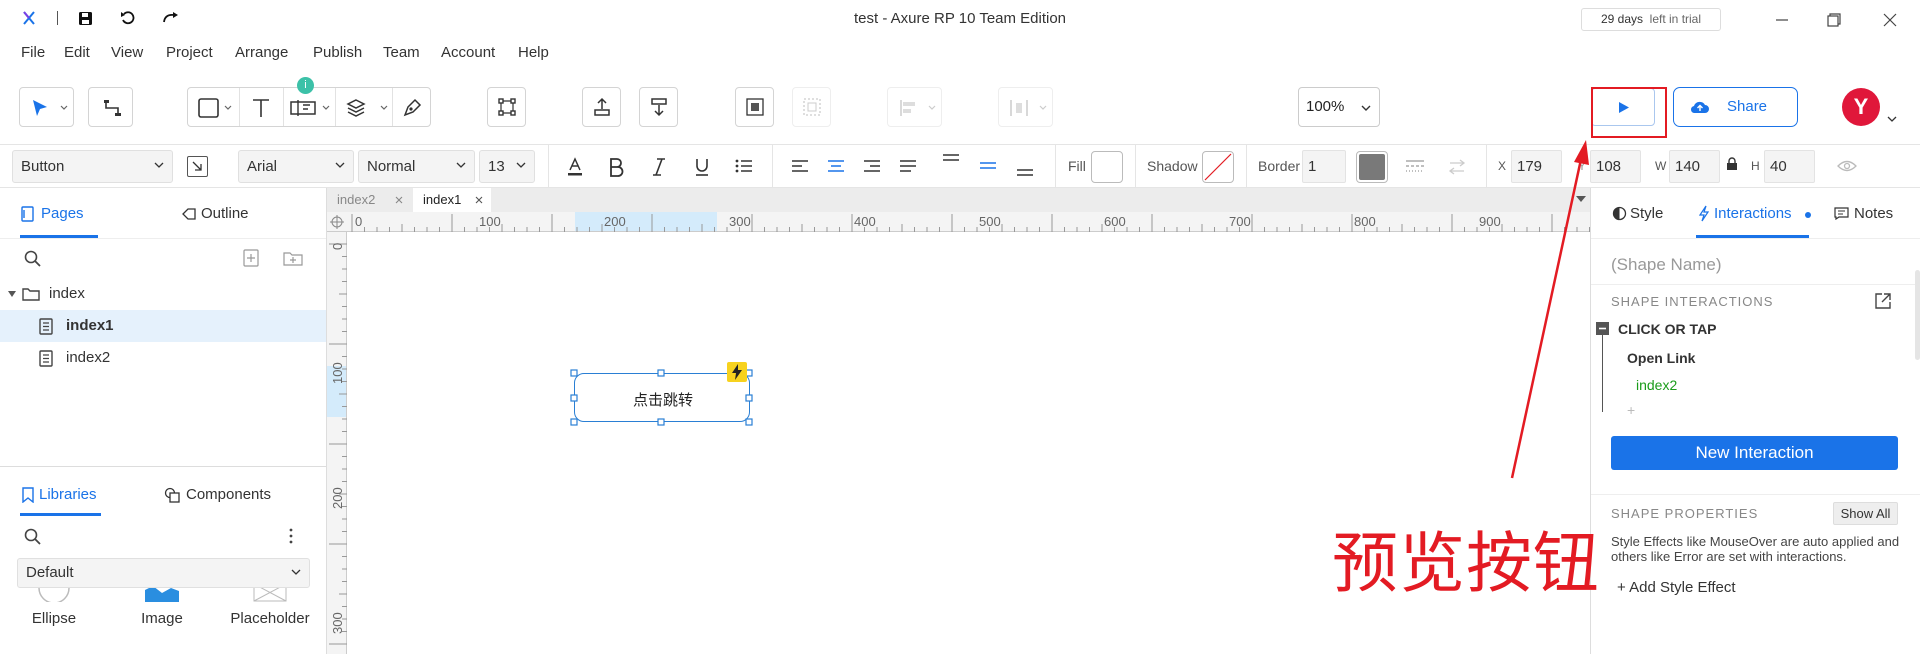 The image size is (1920, 654). What do you see at coordinates (800, 166) in the screenshot?
I see `align-left-icon` at bounding box center [800, 166].